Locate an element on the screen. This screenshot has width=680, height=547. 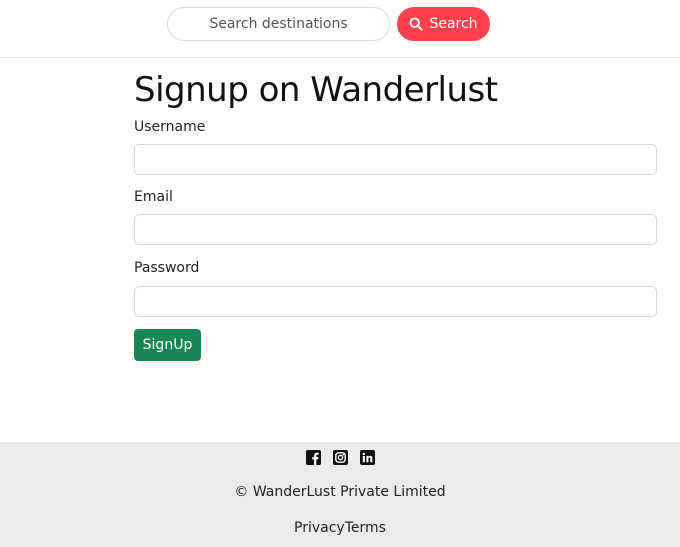
search-button: Search is located at coordinates (443, 24).